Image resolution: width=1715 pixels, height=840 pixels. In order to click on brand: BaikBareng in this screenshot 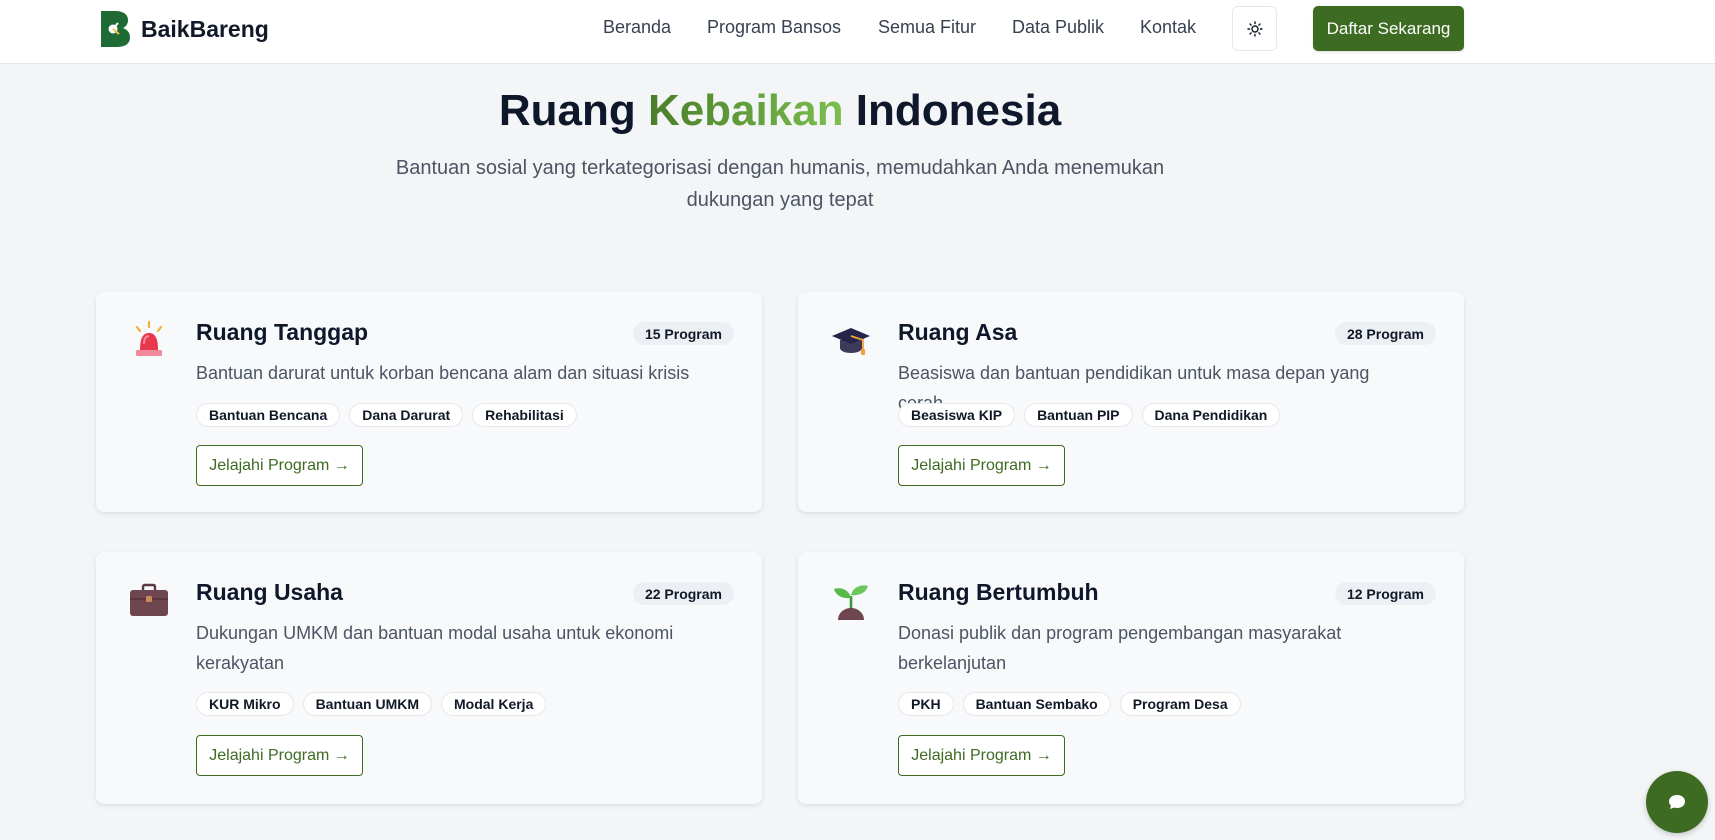, I will do `click(184, 29)`.